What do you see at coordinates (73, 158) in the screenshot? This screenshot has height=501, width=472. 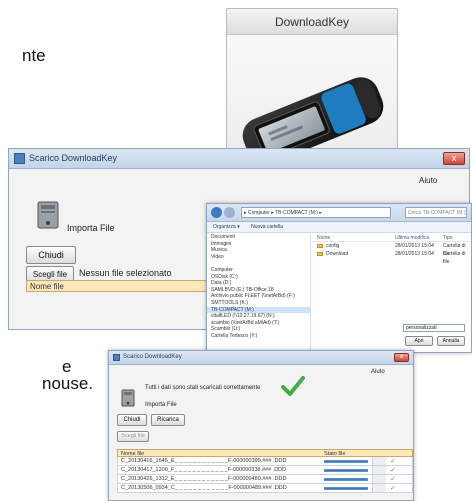 I see `main-window-title: Scarico DownloadKey` at bounding box center [73, 158].